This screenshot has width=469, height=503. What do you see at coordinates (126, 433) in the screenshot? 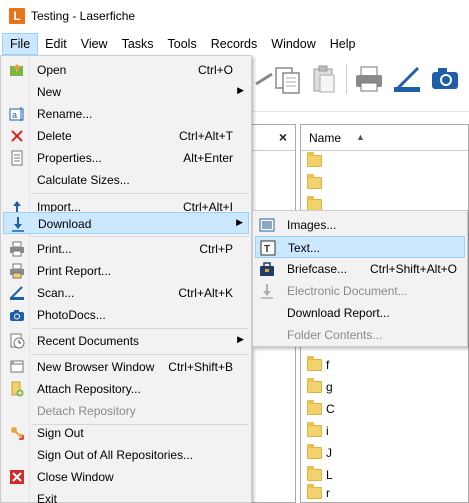
I see `menu-item-sign-out: Sign Out` at bounding box center [126, 433].